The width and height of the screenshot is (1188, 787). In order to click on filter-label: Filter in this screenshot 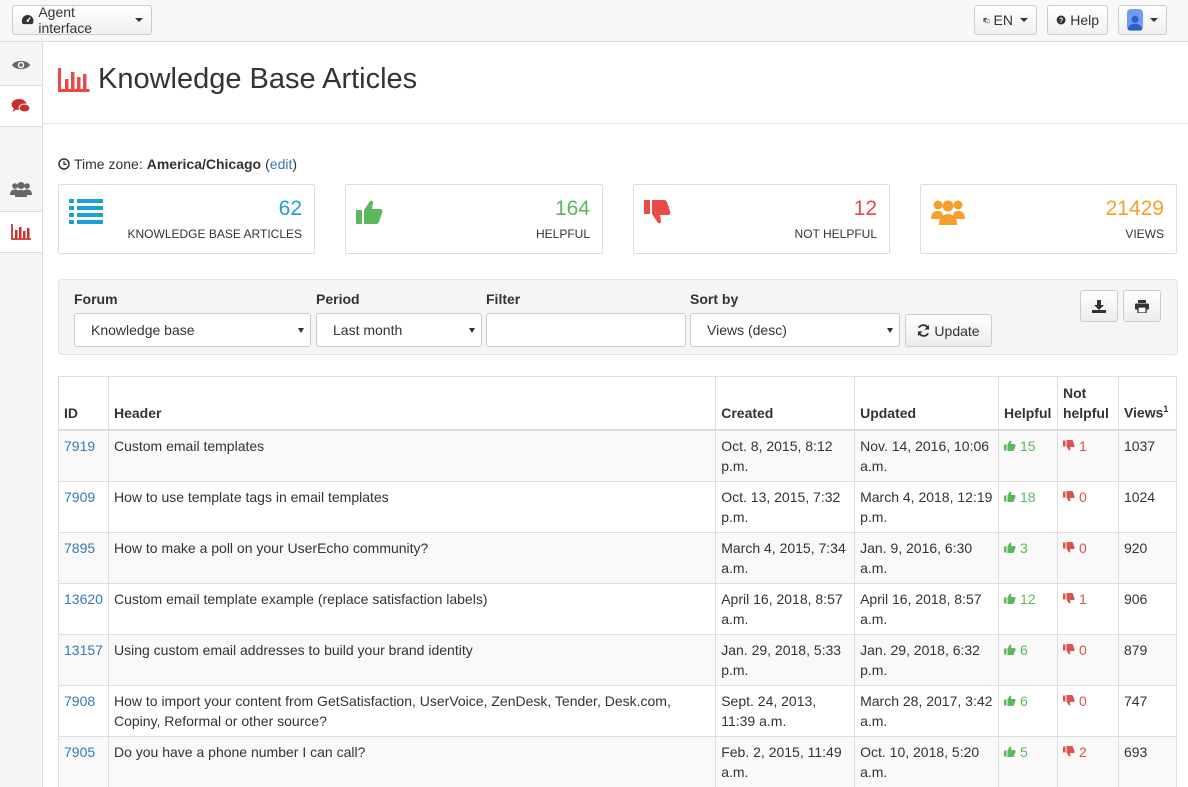, I will do `click(503, 299)`.